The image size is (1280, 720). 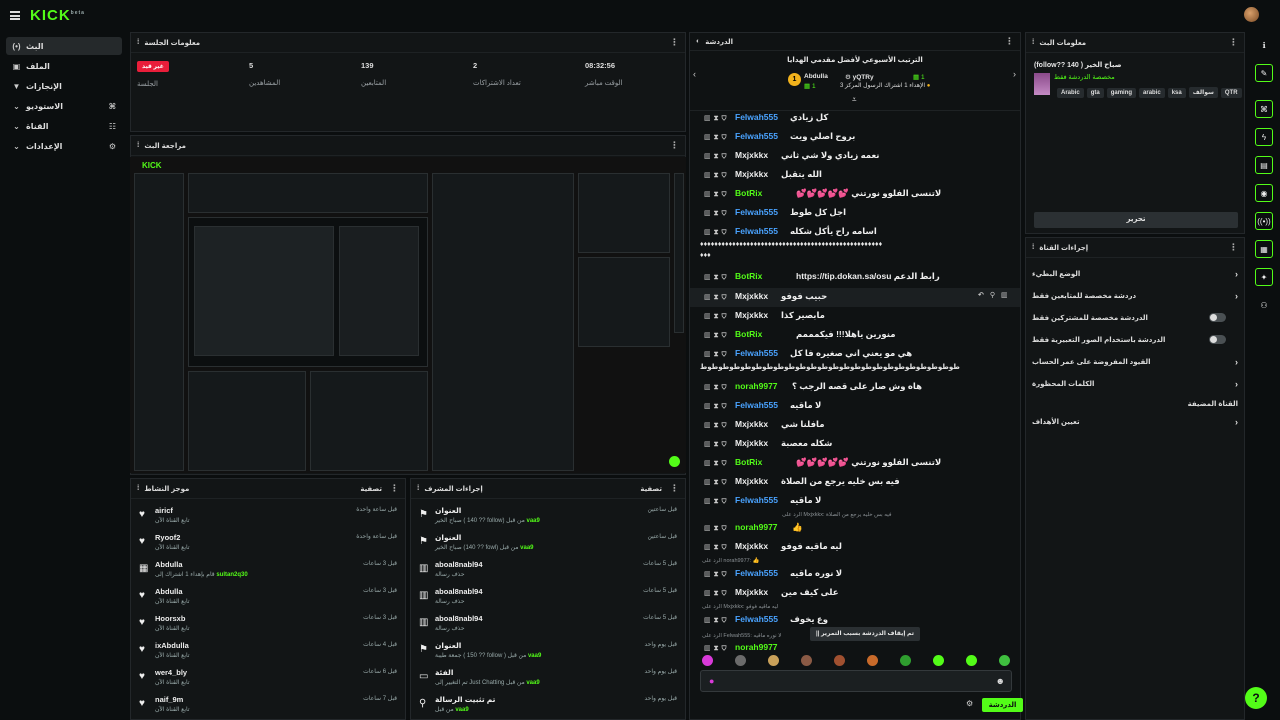 What do you see at coordinates (548, 705) in the screenshot?
I see `list-item: ⚲ تم تثبيت الرسالة من قبل vaa9 قبل يوم واحد` at bounding box center [548, 705].